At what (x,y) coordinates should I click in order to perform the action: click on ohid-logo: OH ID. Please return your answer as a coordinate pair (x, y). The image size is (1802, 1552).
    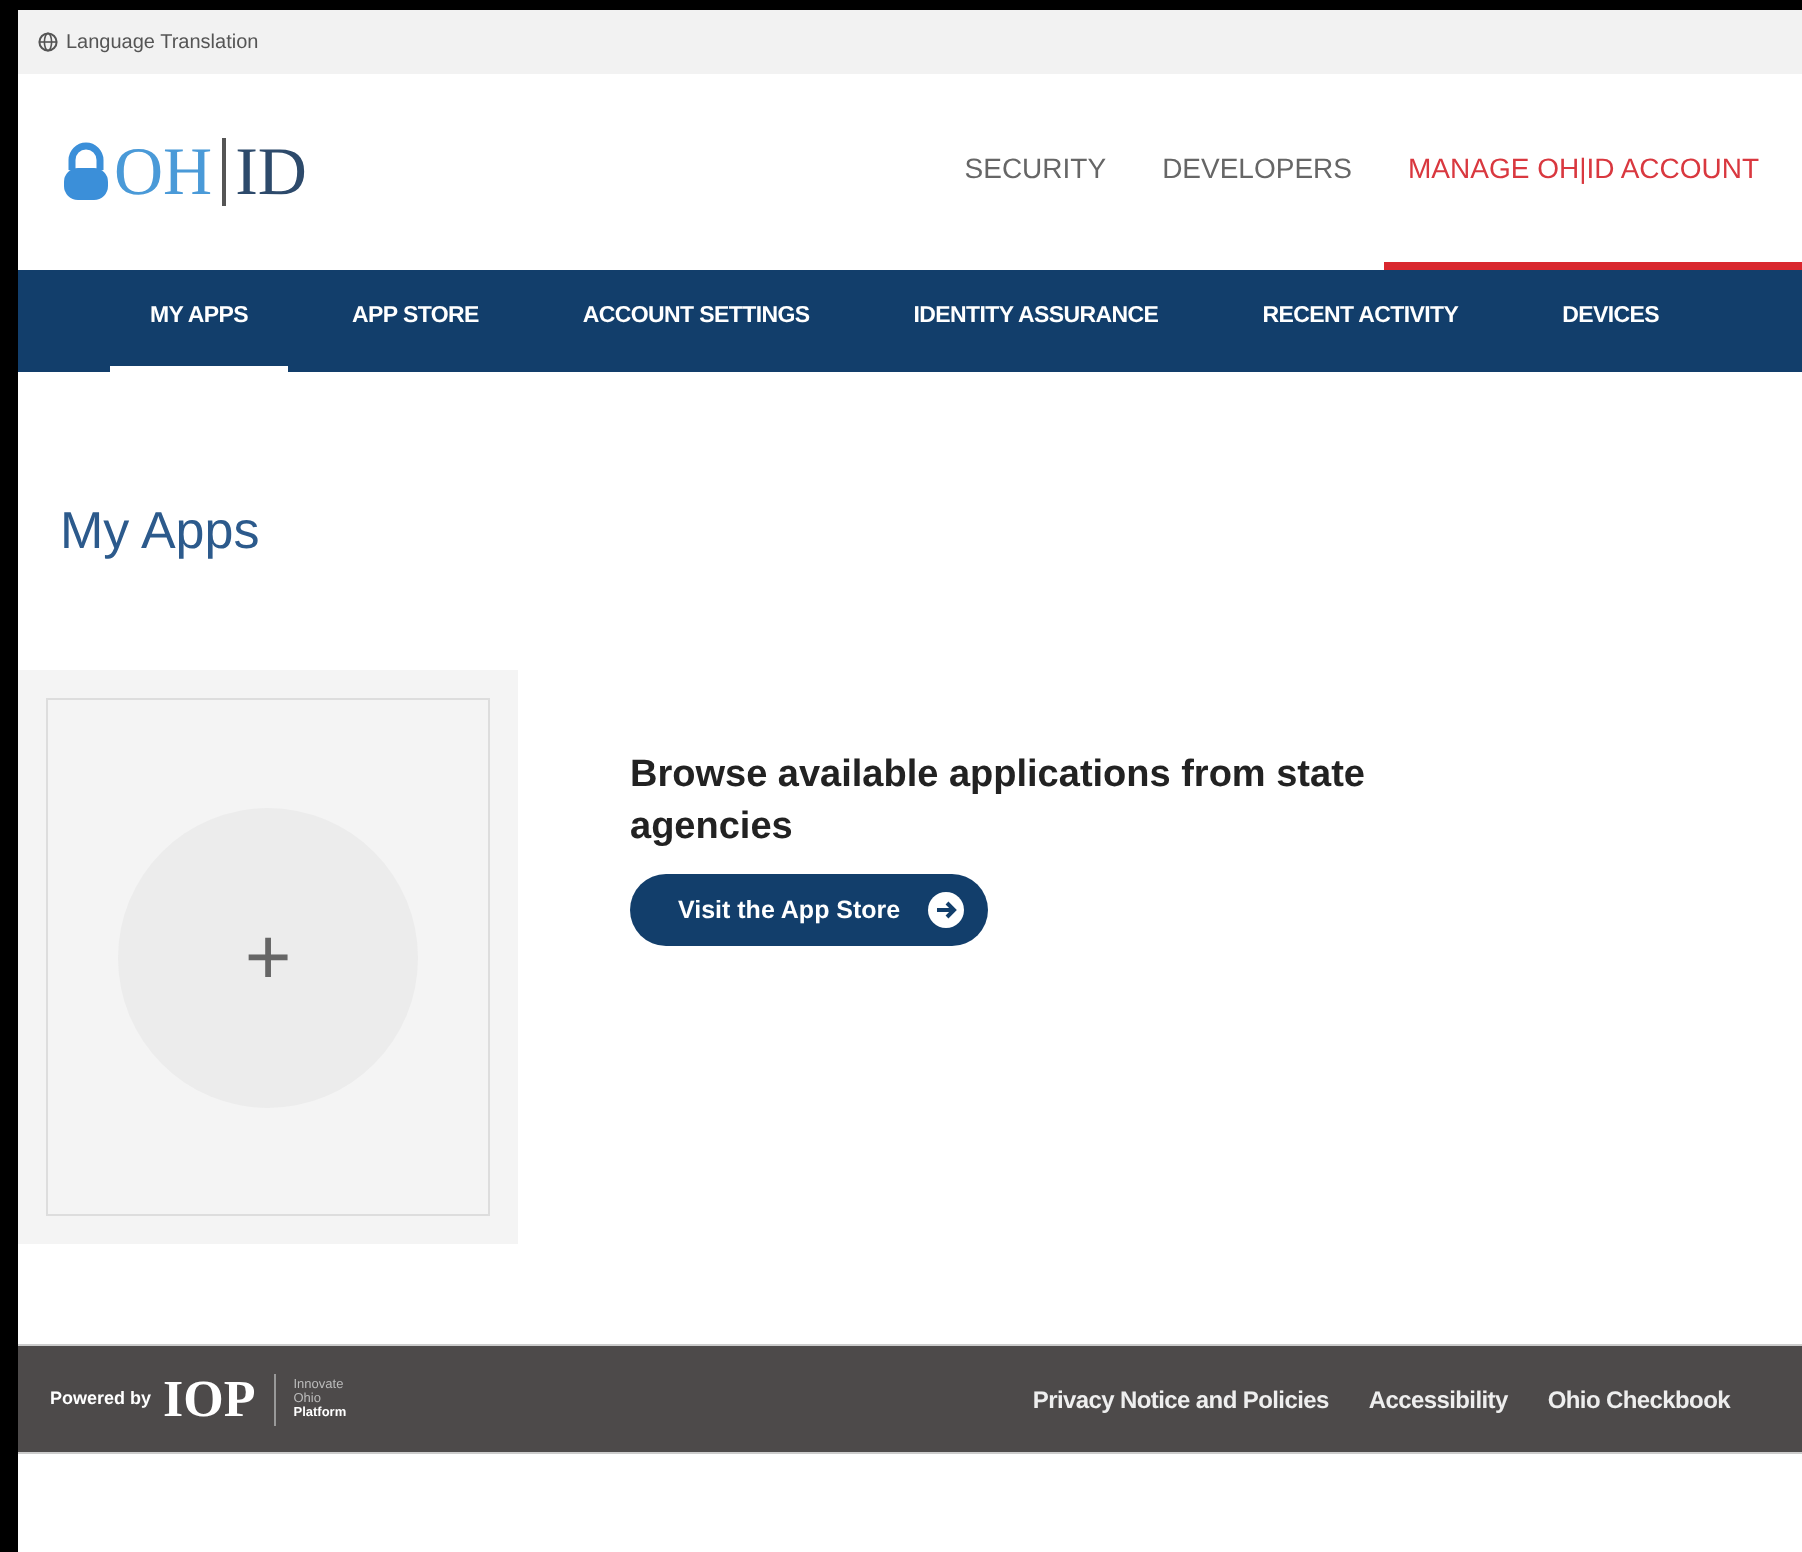
    Looking at the image, I should click on (162, 172).